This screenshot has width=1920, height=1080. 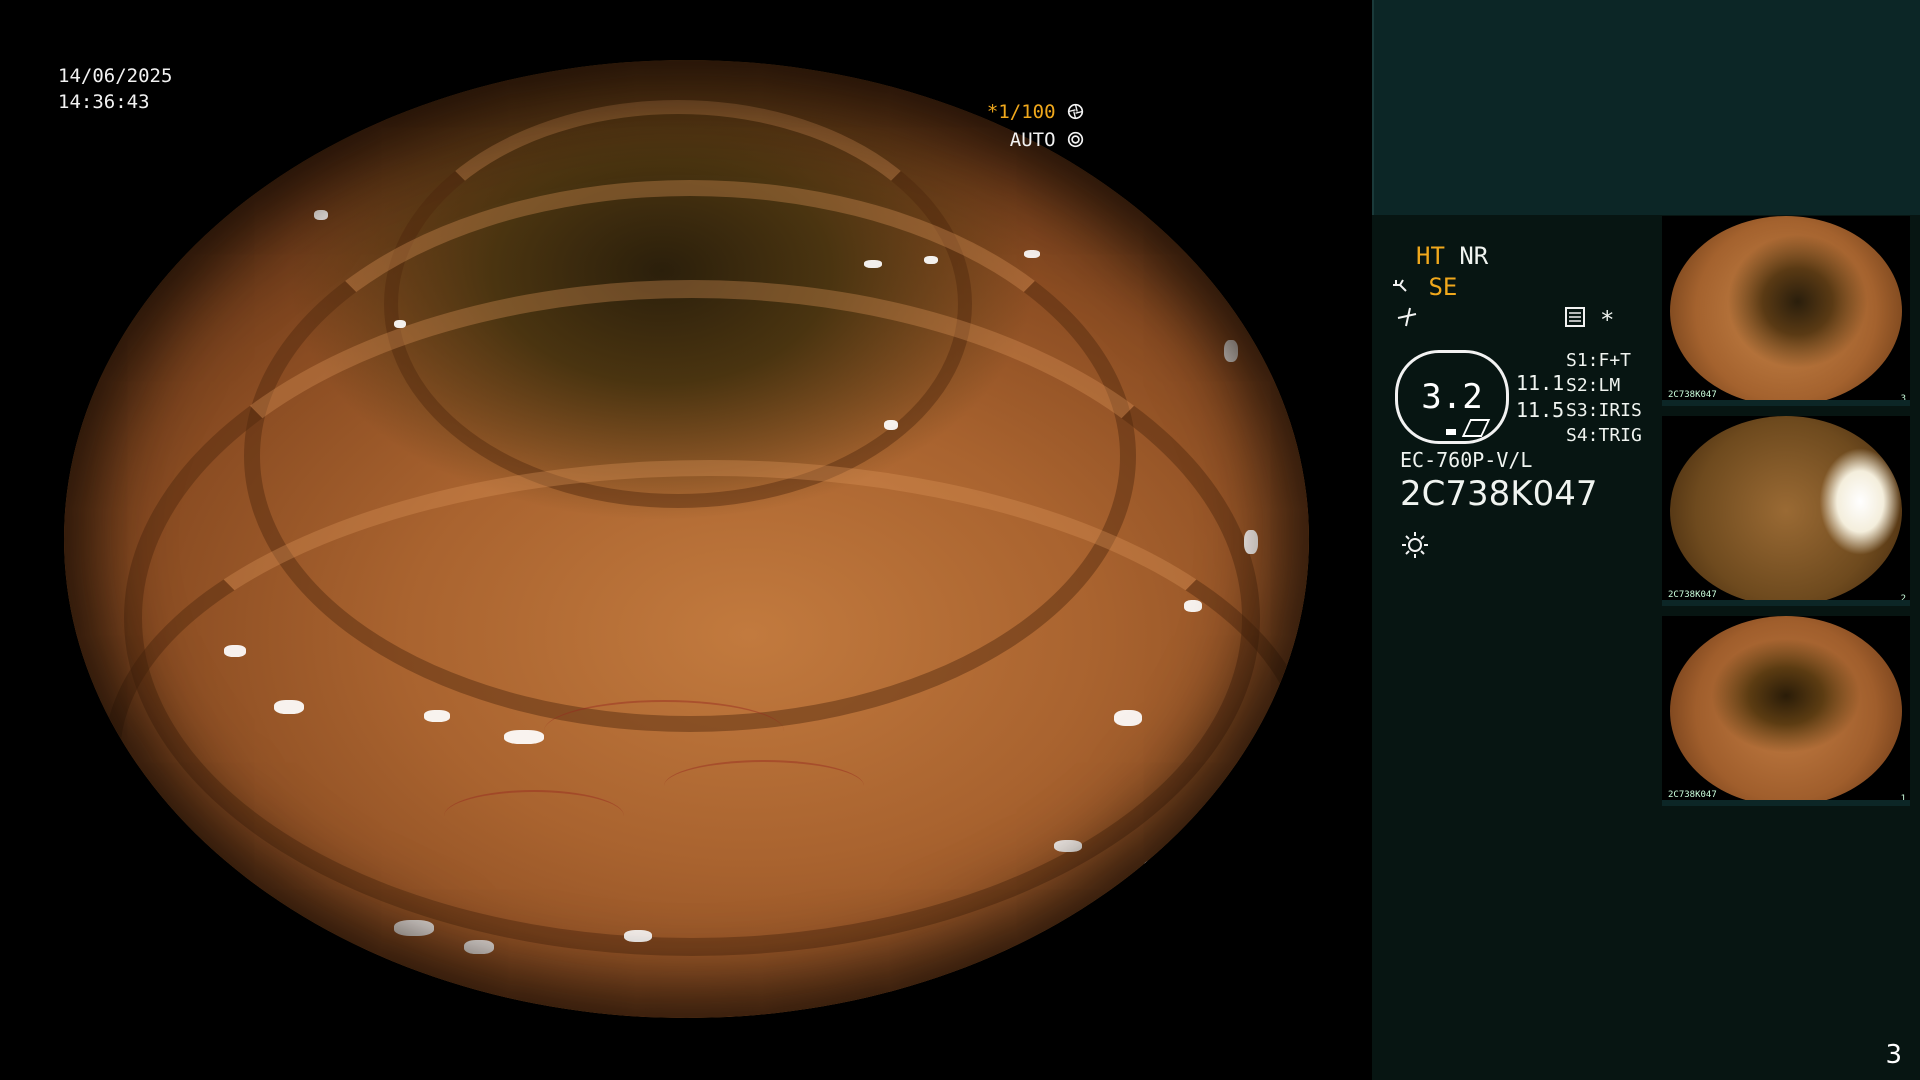 I want to click on wave-icon, so click(x=1400, y=285).